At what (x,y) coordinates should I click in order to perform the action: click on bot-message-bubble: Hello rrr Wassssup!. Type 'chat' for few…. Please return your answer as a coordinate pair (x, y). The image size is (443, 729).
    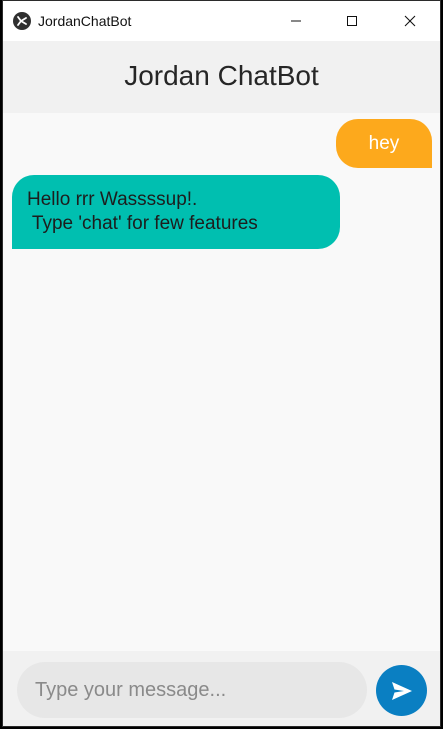
    Looking at the image, I should click on (176, 212).